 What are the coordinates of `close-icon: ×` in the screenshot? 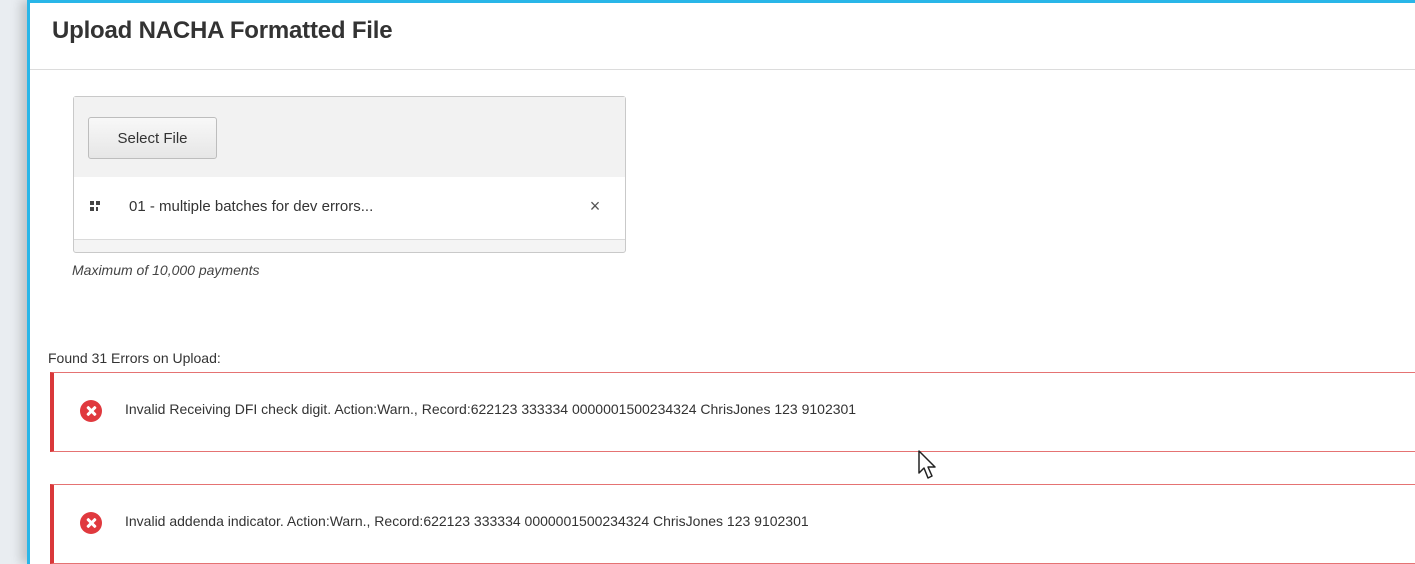 It's located at (595, 206).